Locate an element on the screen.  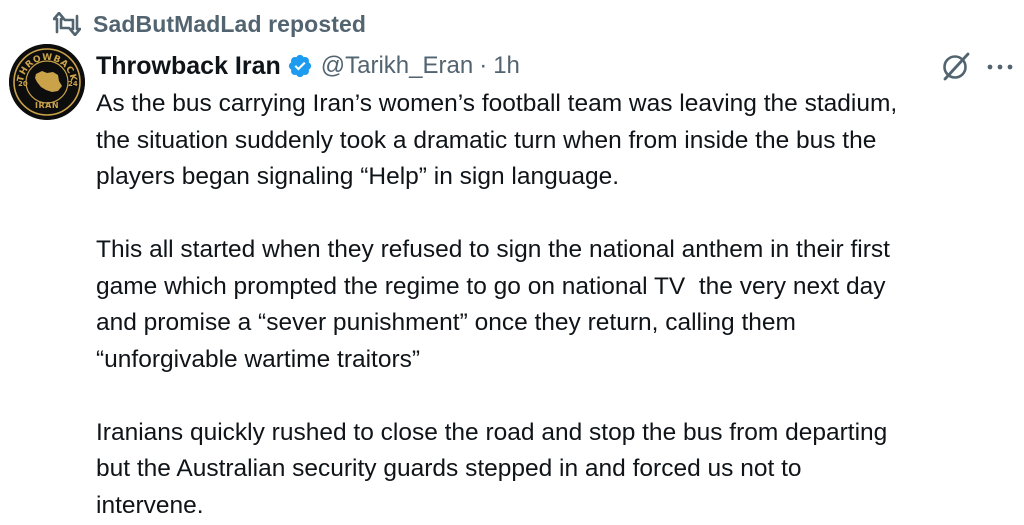
logo-text-bottom: IRAN is located at coordinates (47, 105).